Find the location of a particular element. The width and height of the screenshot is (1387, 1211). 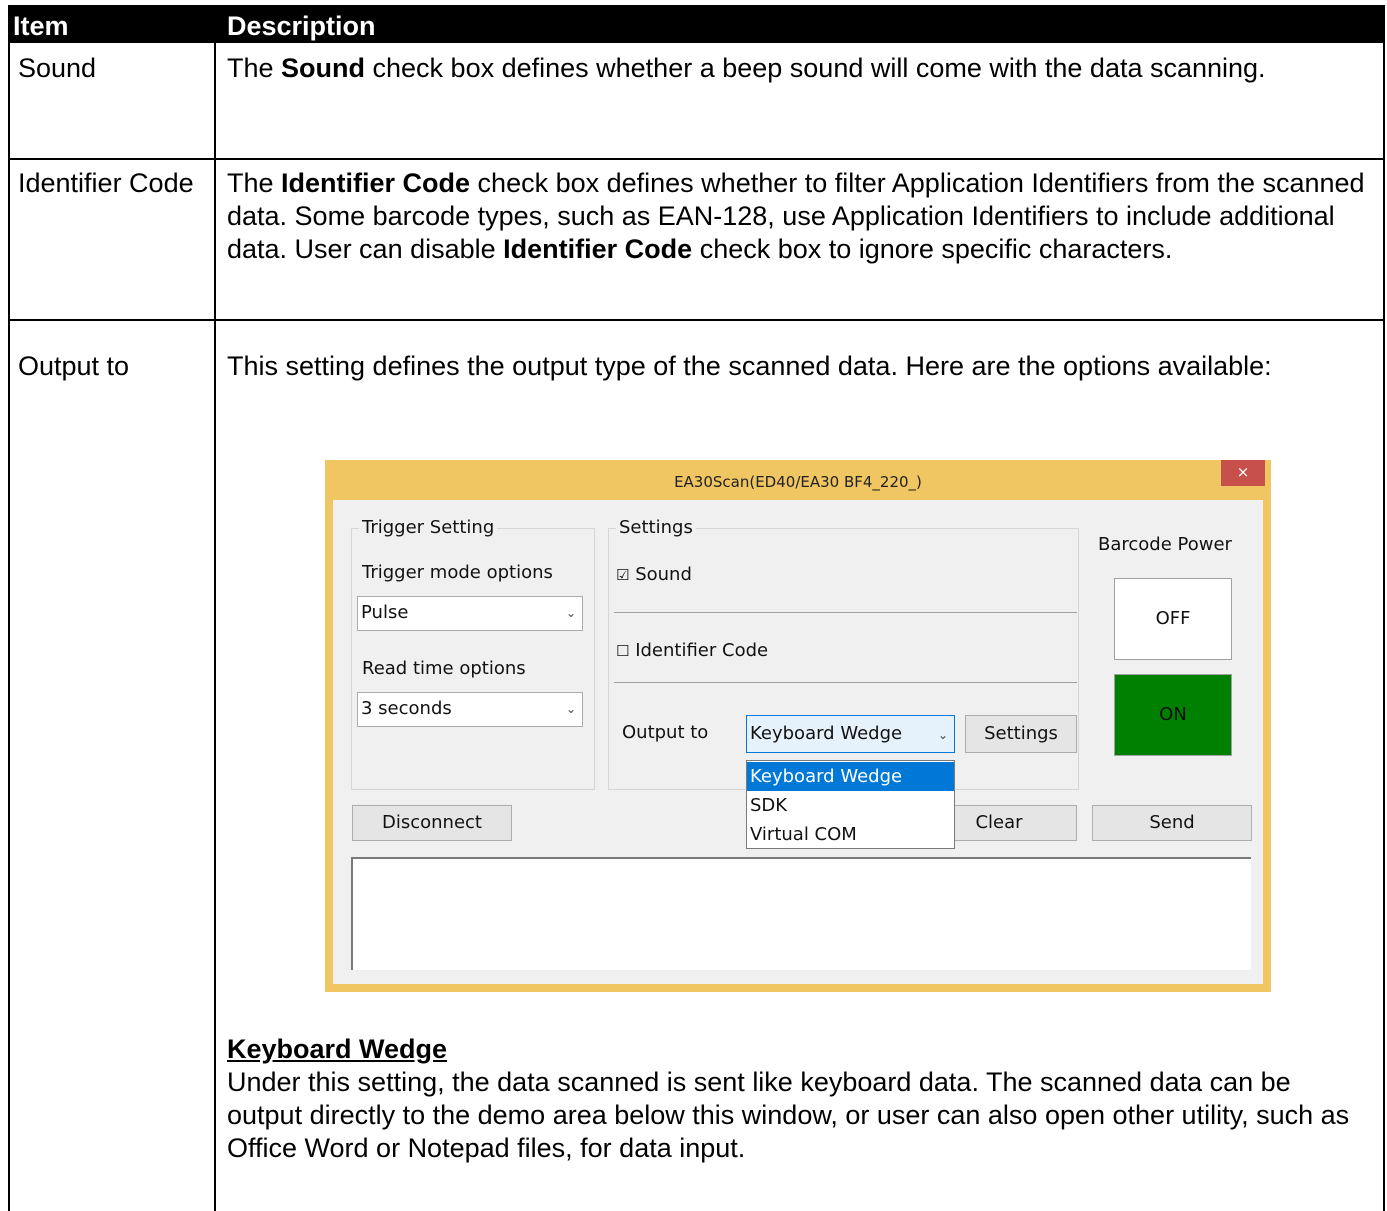

identifier-code-checkbox: ☐ Identifier Code is located at coordinates (692, 650).